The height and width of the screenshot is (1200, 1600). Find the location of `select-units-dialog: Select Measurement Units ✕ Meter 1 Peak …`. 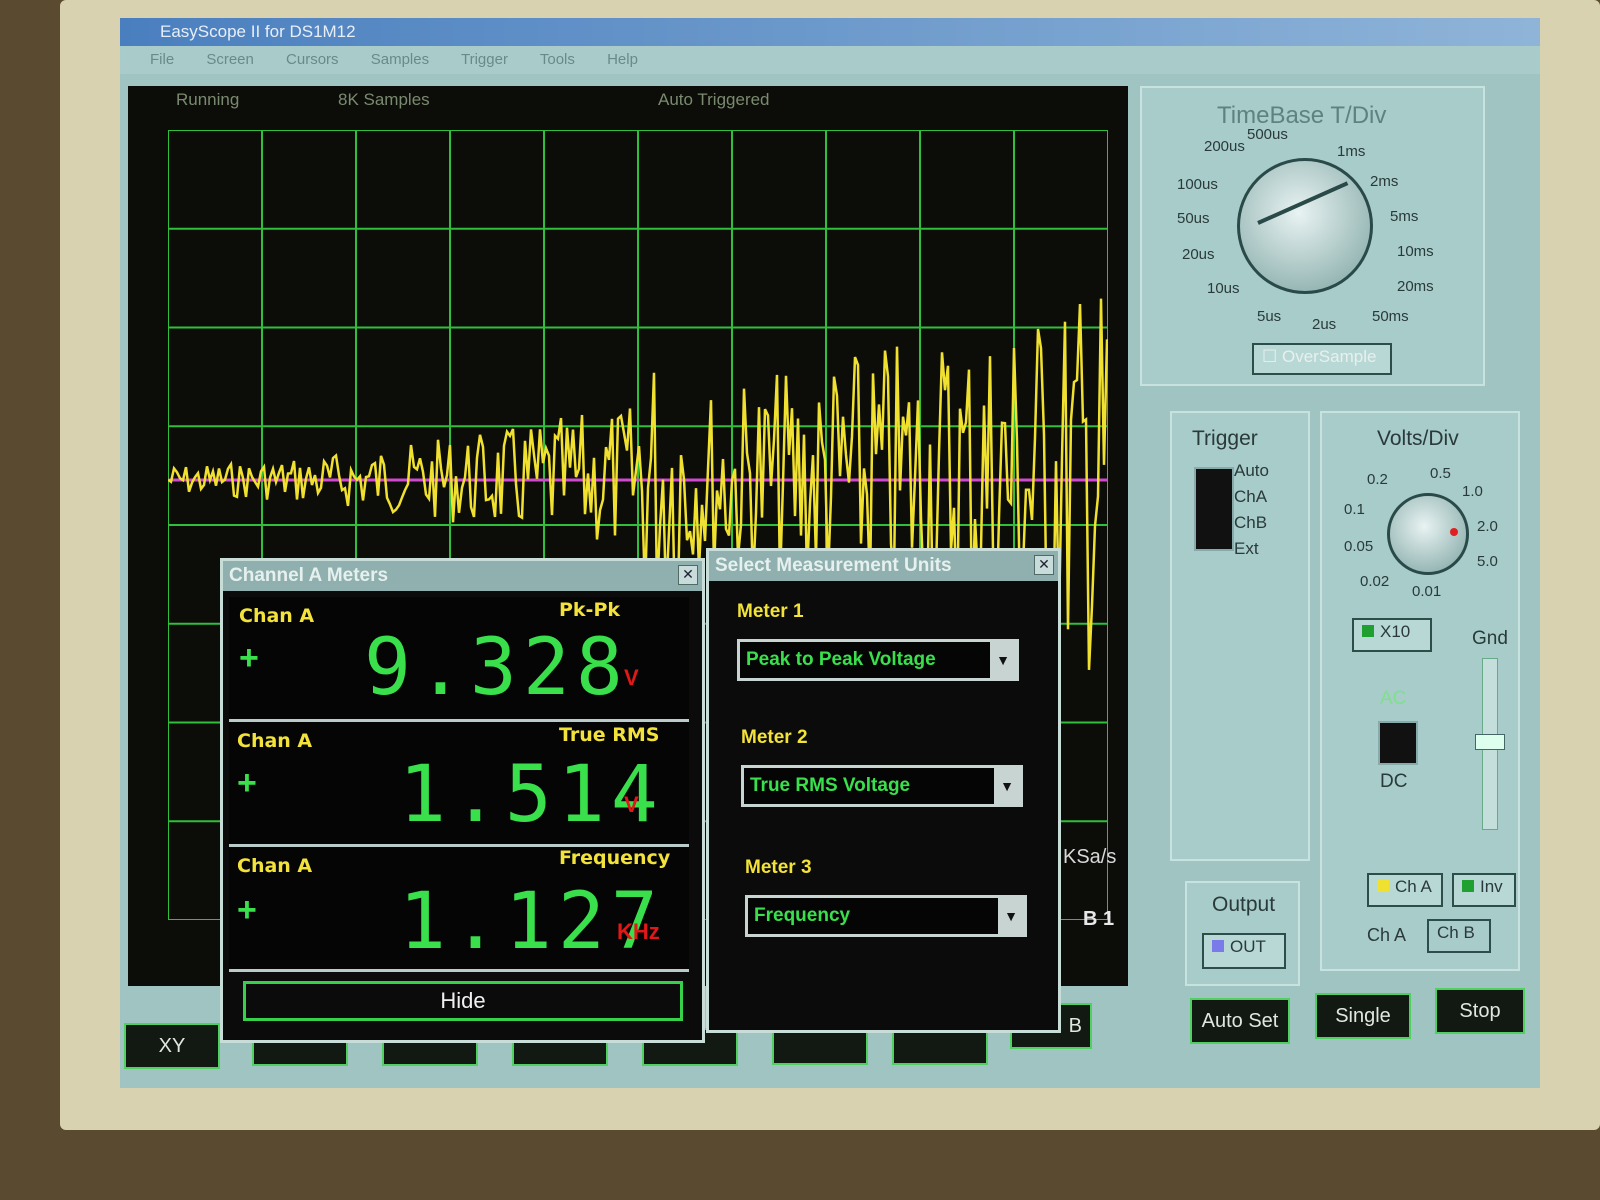

select-units-dialog: Select Measurement Units ✕ Meter 1 Peak … is located at coordinates (883, 790).